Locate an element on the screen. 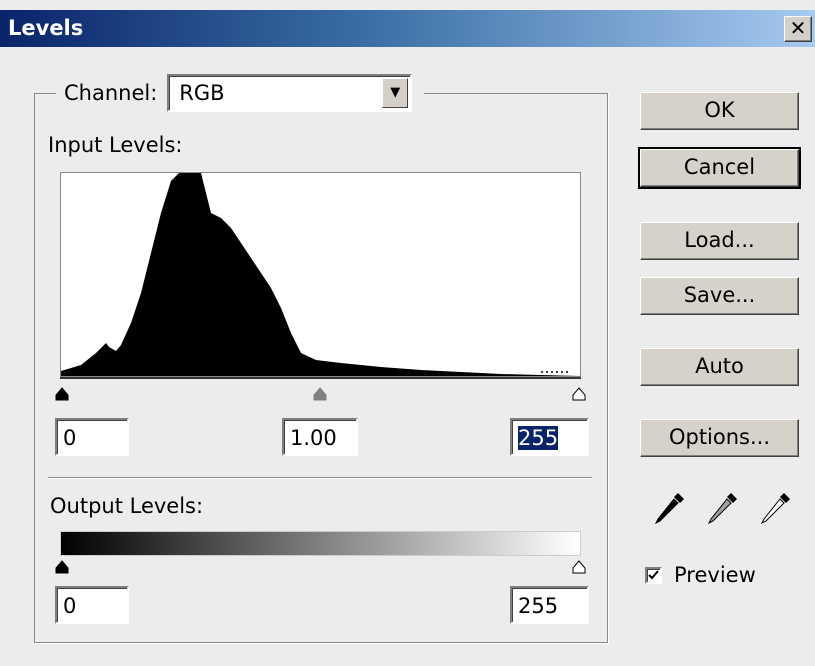  separator is located at coordinates (320, 478).